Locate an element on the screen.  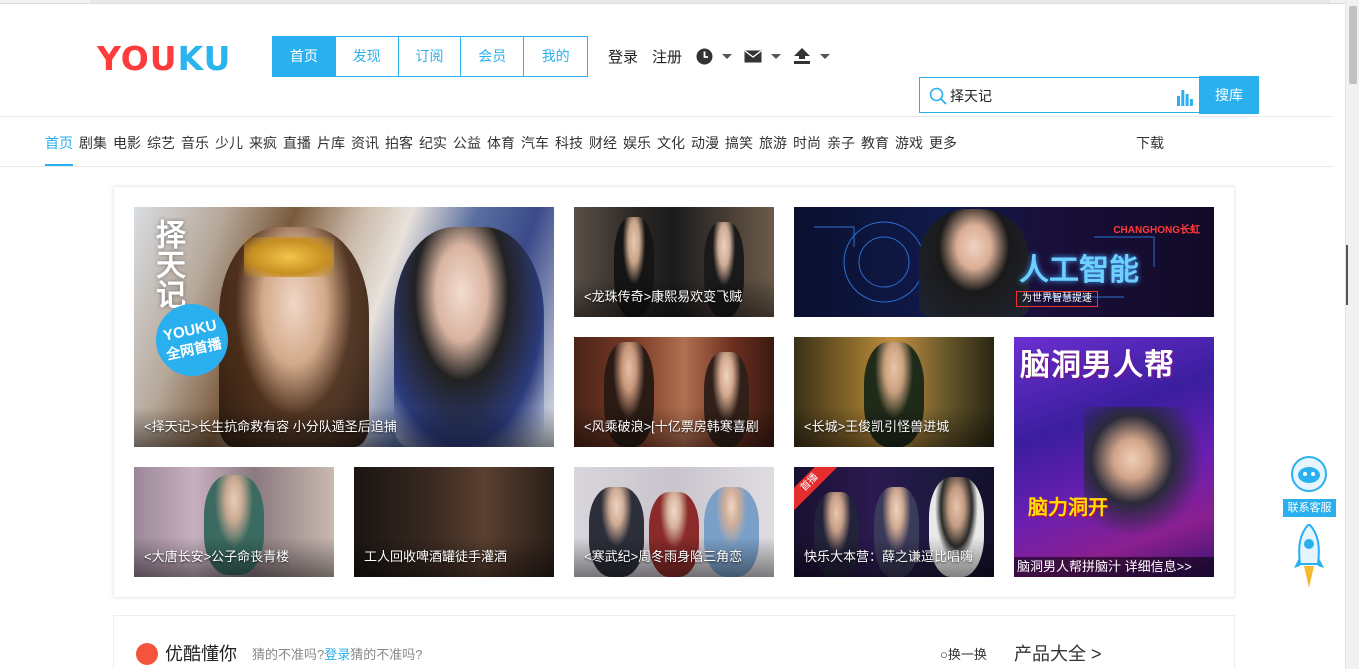
tab-mine: 我的 is located at coordinates (555, 56).